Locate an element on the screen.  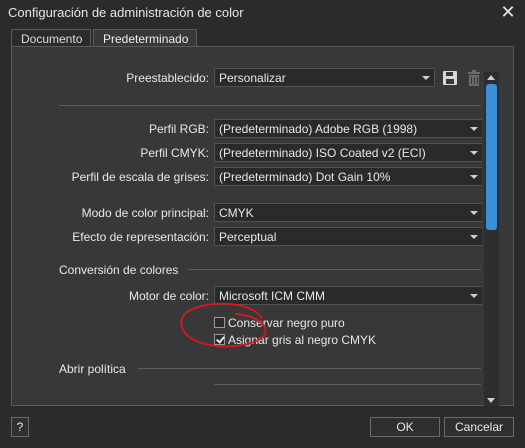
scroll-up-icon is located at coordinates (491, 77).